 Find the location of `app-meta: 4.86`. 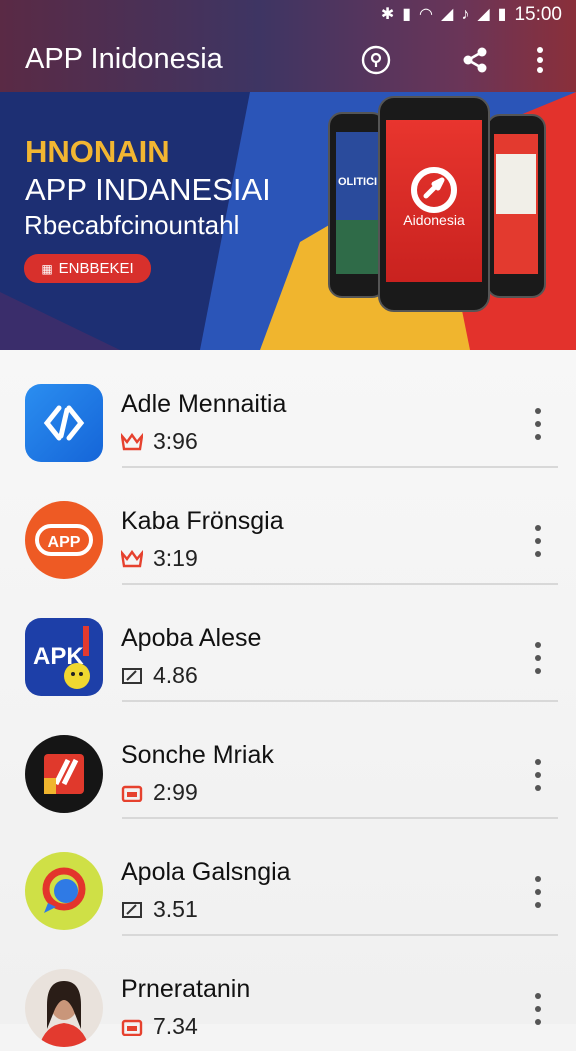

app-meta: 4.86 is located at coordinates (159, 675).